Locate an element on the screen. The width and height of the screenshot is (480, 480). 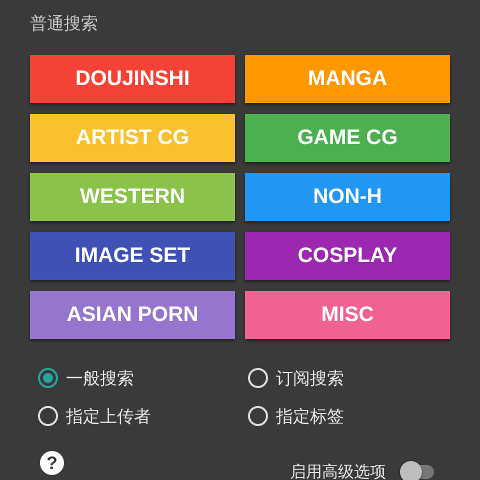
category-button: MANGA is located at coordinates (347, 79).